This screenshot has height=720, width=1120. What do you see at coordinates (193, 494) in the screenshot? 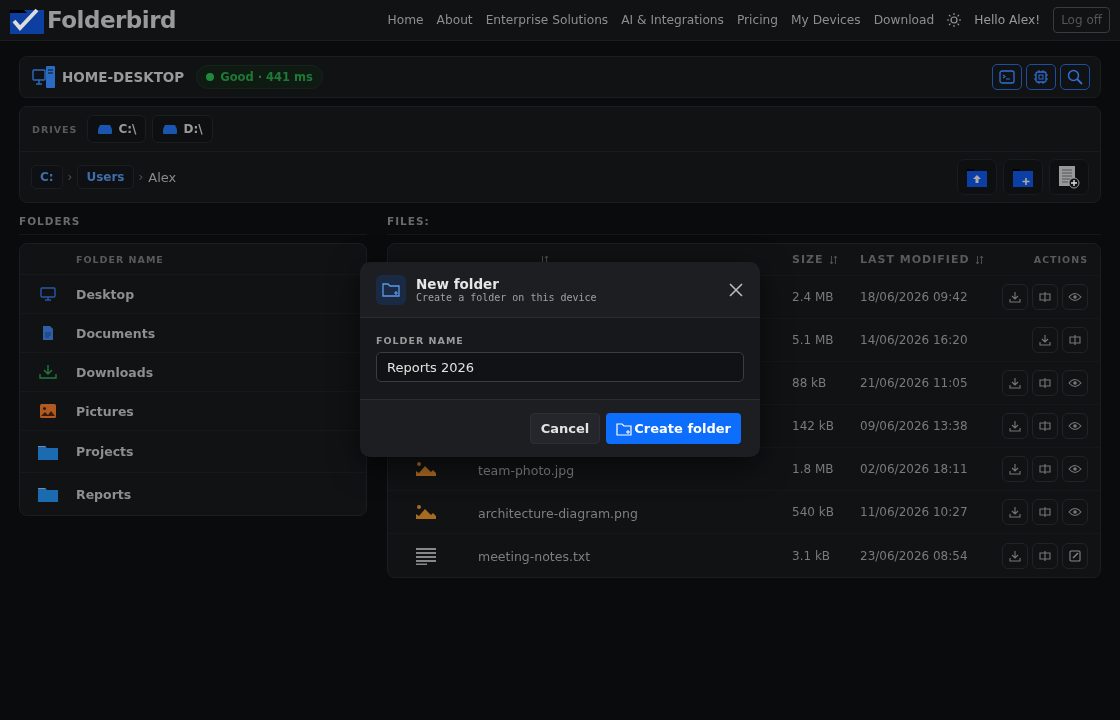
I see `folder-row: Reports` at bounding box center [193, 494].